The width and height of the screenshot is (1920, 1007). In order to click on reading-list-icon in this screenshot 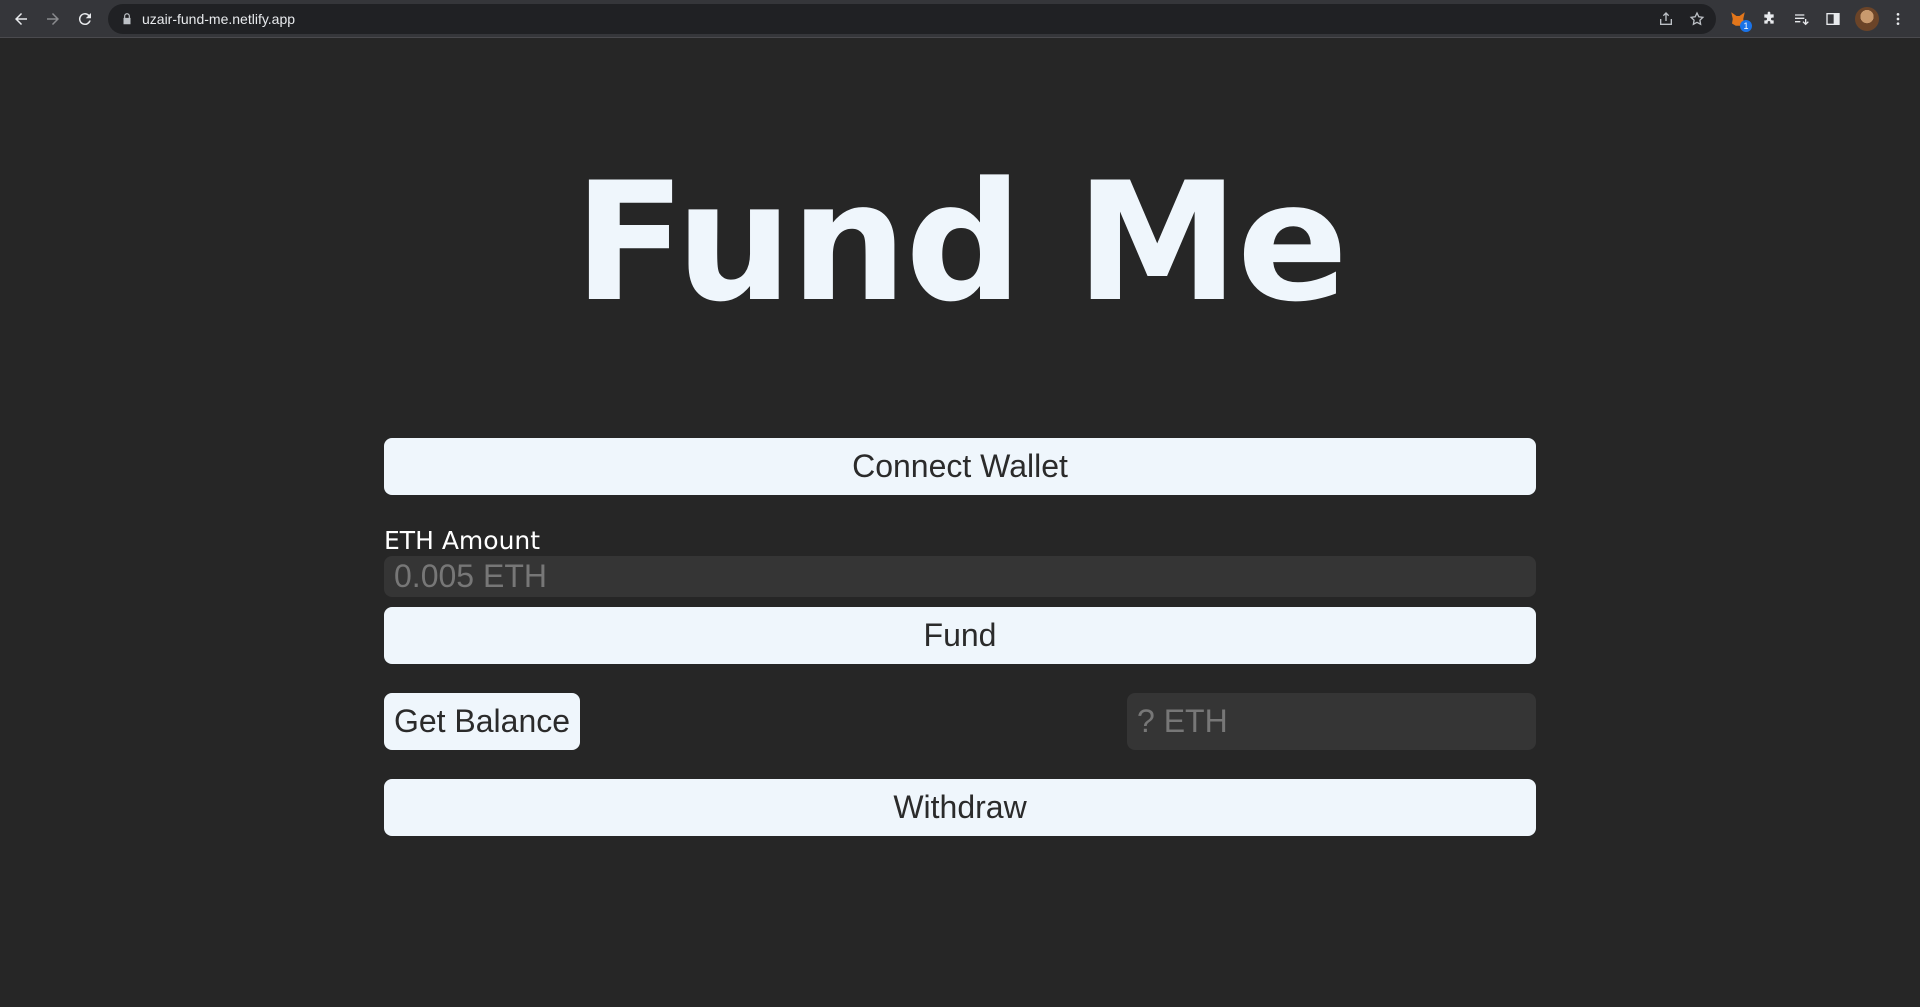, I will do `click(1802, 20)`.